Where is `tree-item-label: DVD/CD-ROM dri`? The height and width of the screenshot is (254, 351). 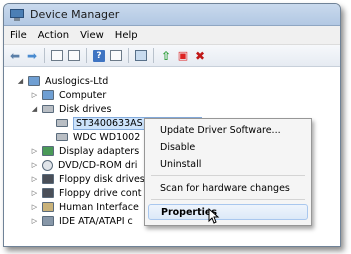
tree-item-label: DVD/CD-ROM dri is located at coordinates (98, 165).